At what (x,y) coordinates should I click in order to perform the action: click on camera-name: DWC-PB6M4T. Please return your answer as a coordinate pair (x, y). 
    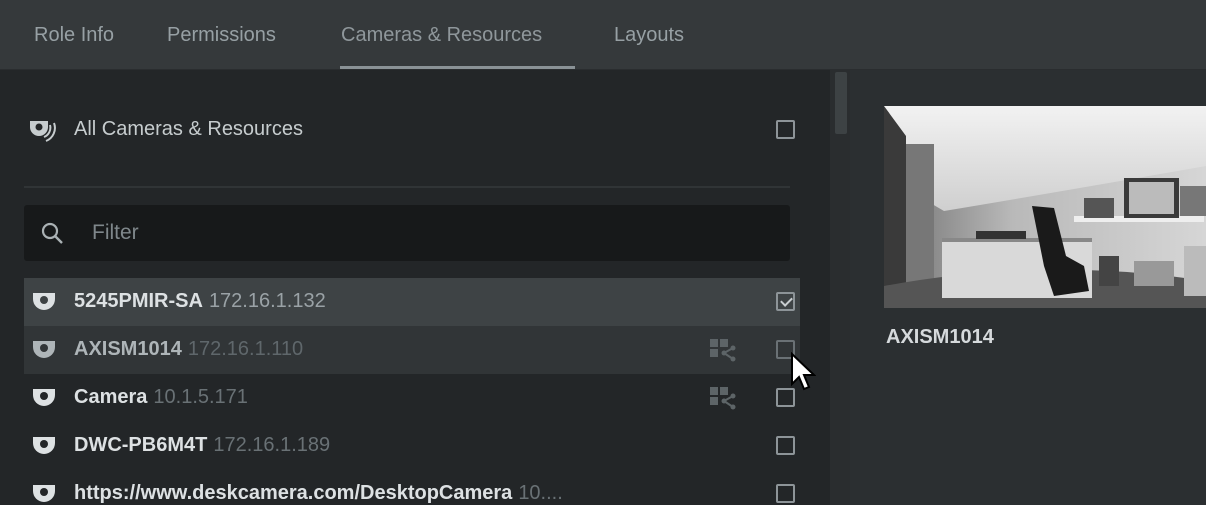
    Looking at the image, I should click on (141, 445).